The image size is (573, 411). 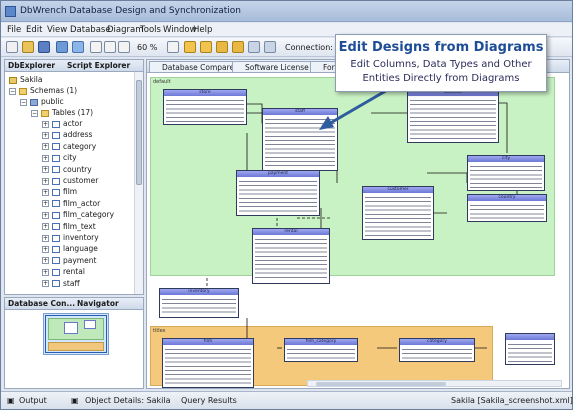 What do you see at coordinates (441, 78) in the screenshot?
I see `callout-line: Entities Directly from Diagrams` at bounding box center [441, 78].